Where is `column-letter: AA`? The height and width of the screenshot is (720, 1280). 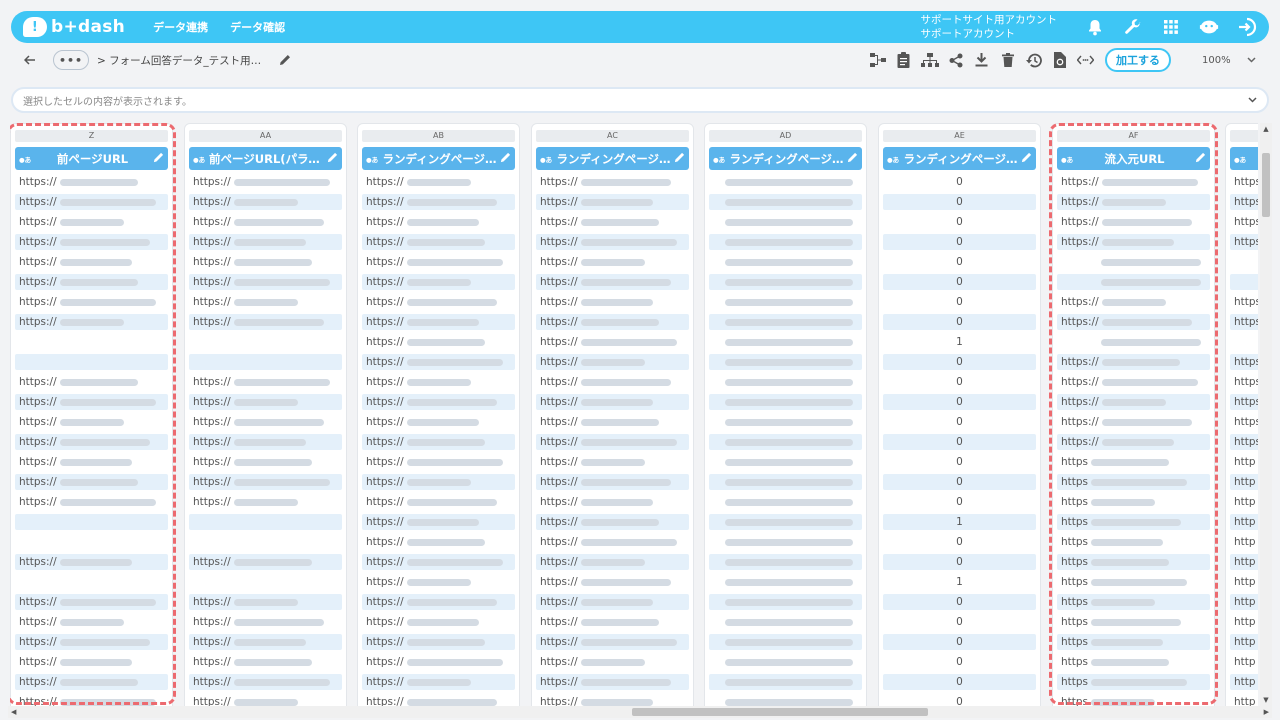
column-letter: AA is located at coordinates (265, 136).